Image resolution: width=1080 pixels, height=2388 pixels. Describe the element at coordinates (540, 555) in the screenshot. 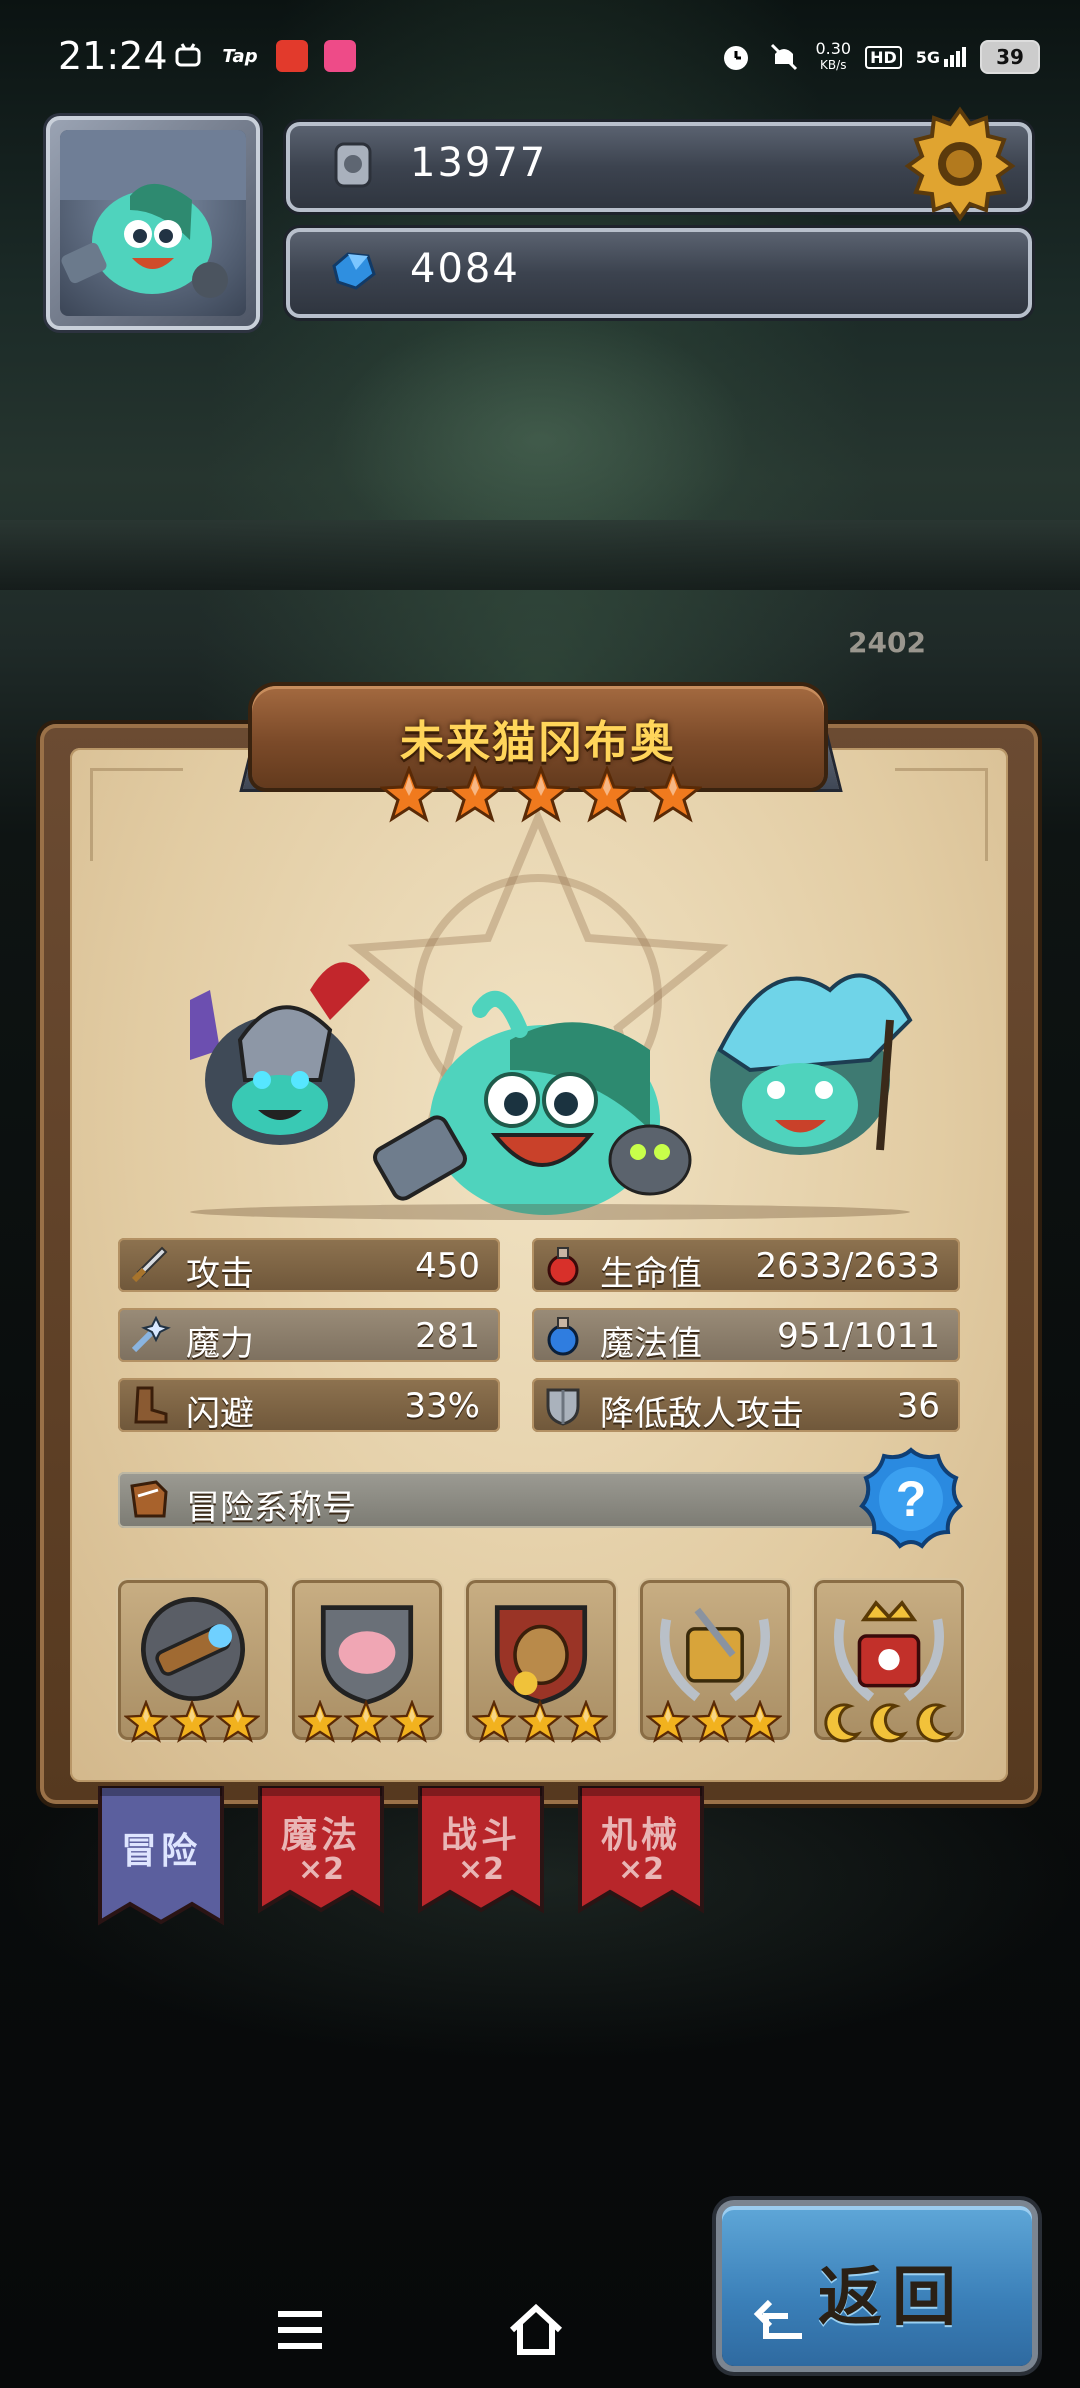

I see `stone-ledge` at that location.